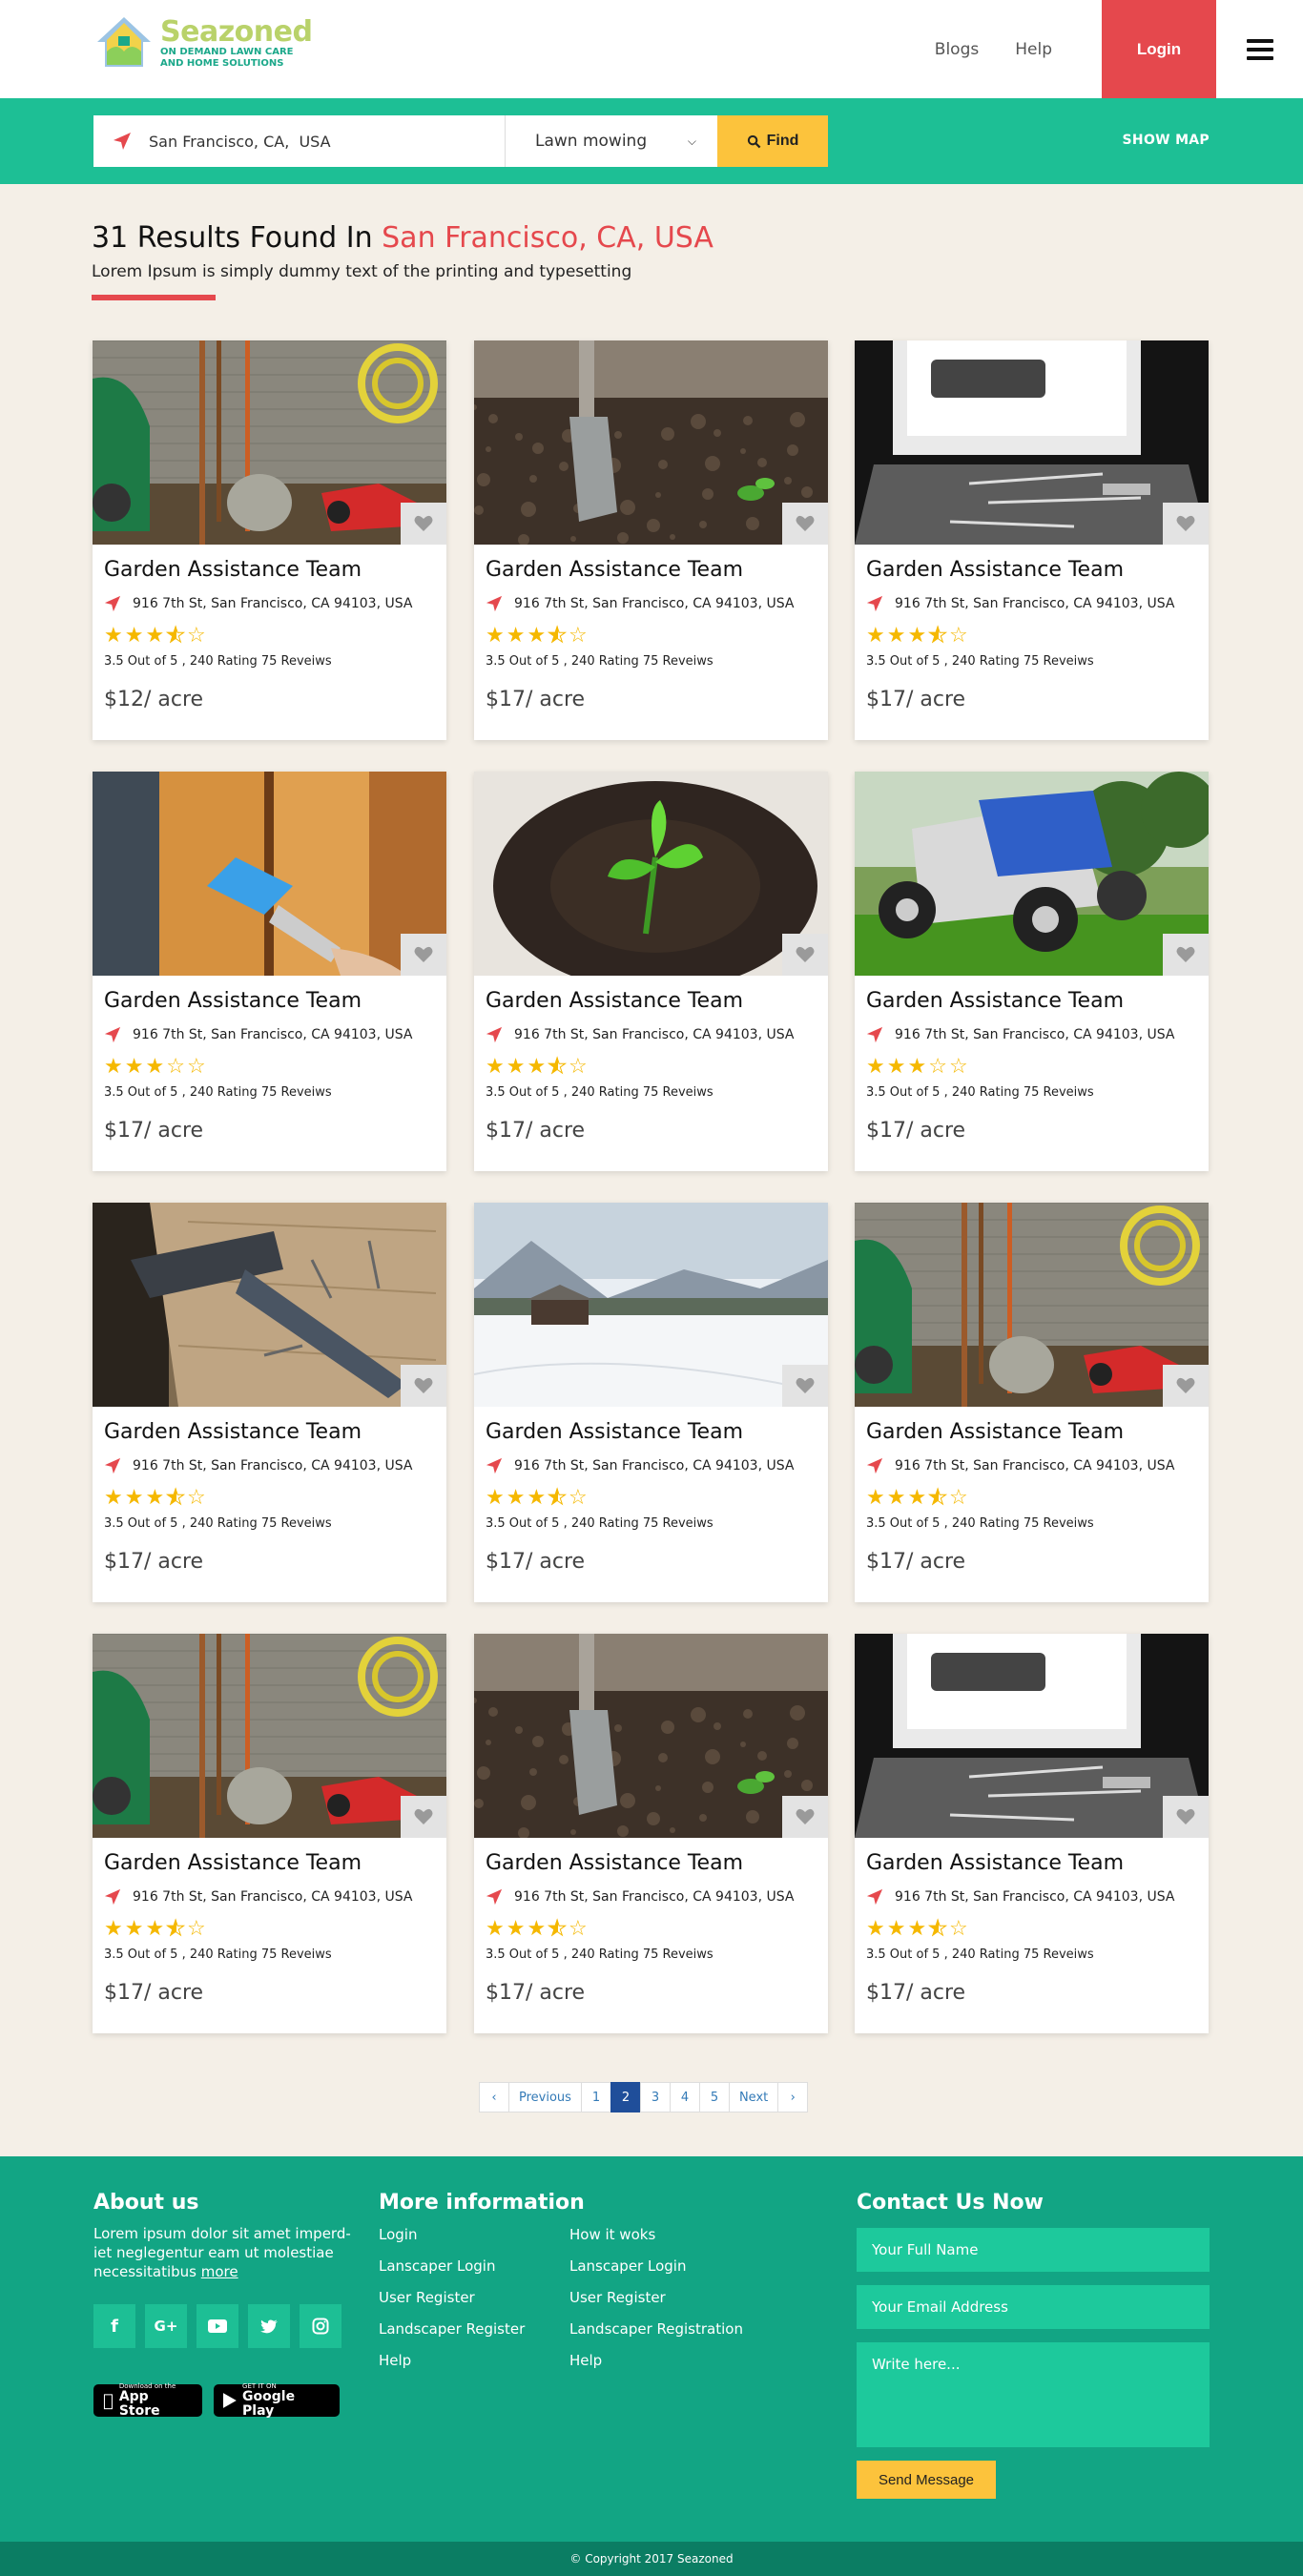 The width and height of the screenshot is (1303, 2576). I want to click on nav-help: Help, so click(1033, 49).